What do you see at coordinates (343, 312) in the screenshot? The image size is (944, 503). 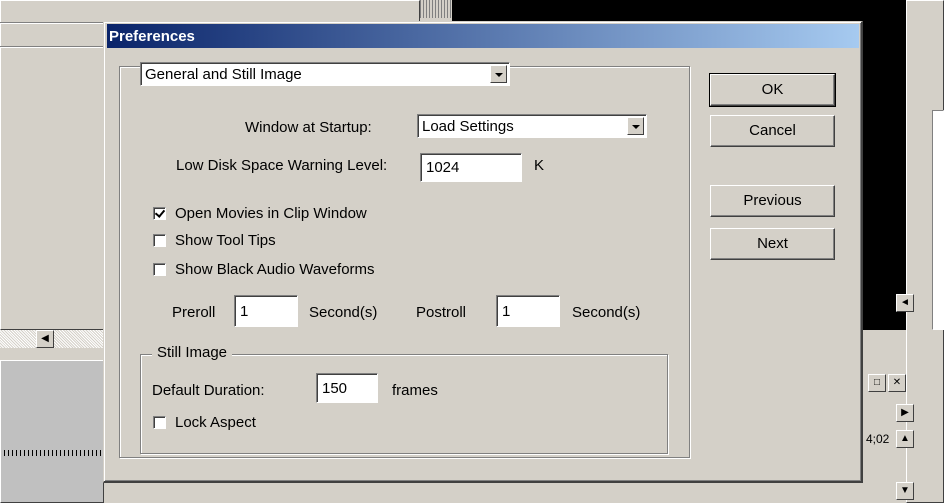 I see `preroll-unit: Second(s)` at bounding box center [343, 312].